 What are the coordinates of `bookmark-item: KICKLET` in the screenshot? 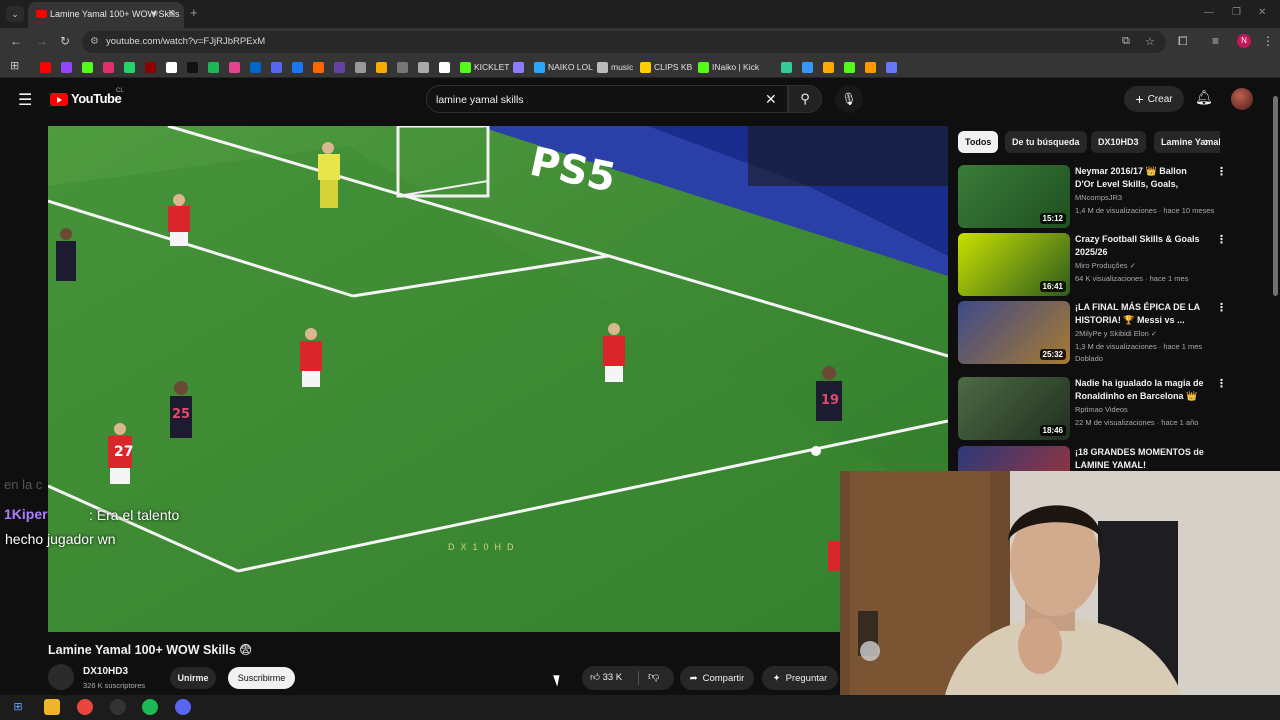 It's located at (484, 67).